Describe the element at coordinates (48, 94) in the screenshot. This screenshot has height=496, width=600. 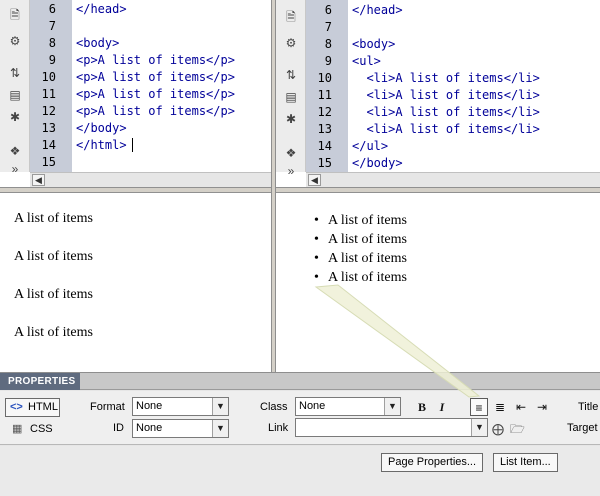
I see `line-number: 11` at that location.